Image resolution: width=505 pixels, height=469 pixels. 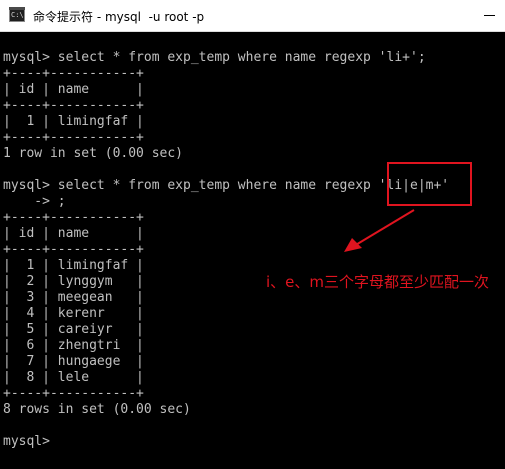 What do you see at coordinates (93, 153) in the screenshot?
I see `console-line: 1 row in set (0.00 sec)` at bounding box center [93, 153].